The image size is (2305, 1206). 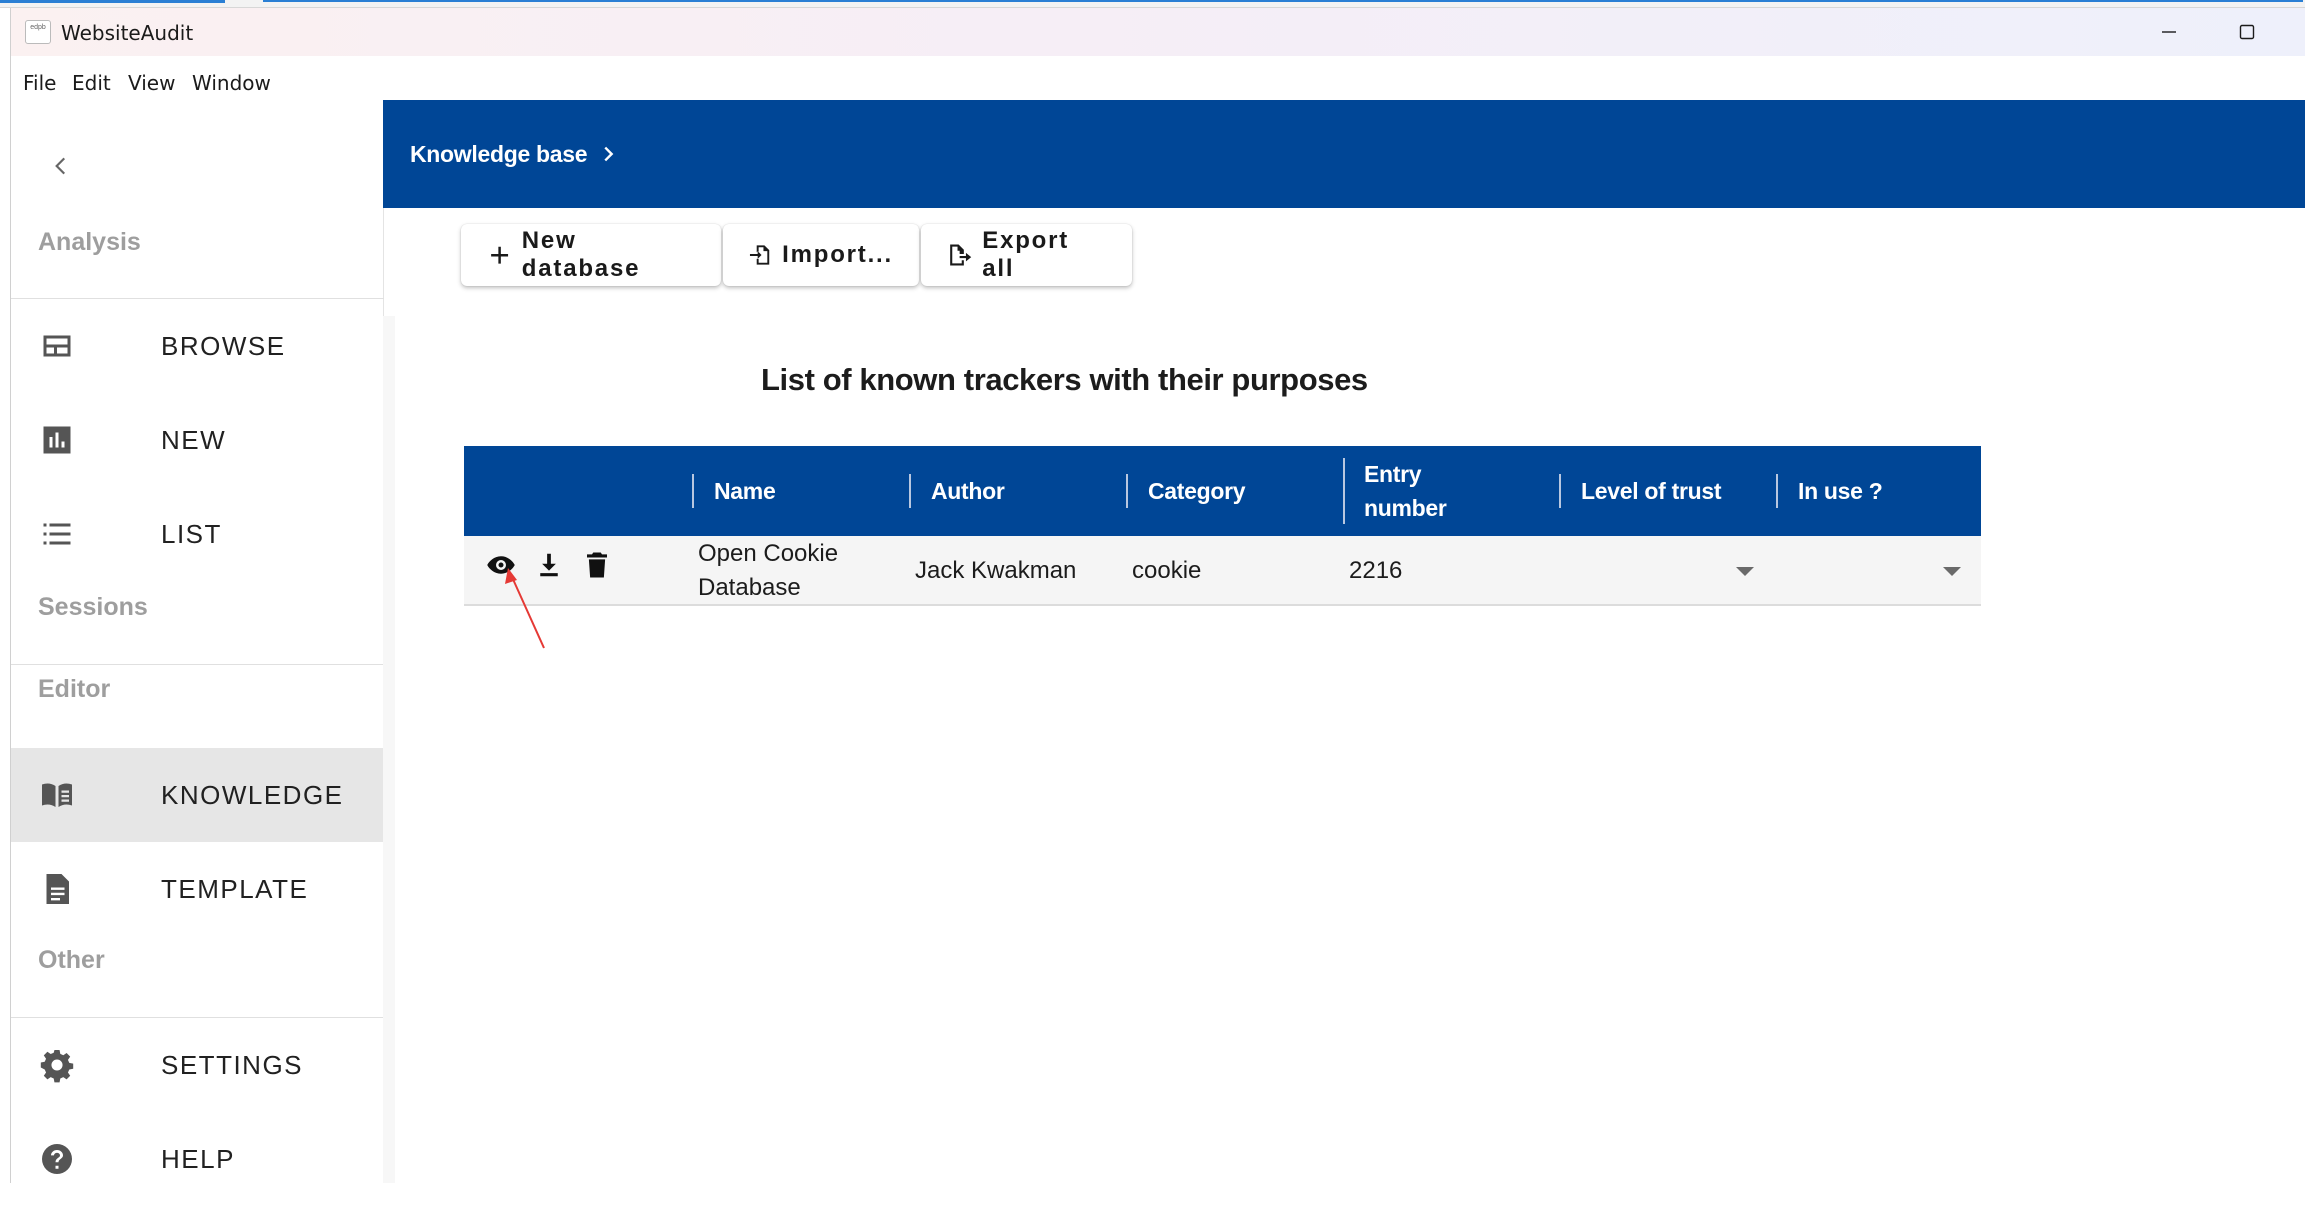 I want to click on sidebar-item-knowledge: KNOWLEDGE, so click(x=197, y=795).